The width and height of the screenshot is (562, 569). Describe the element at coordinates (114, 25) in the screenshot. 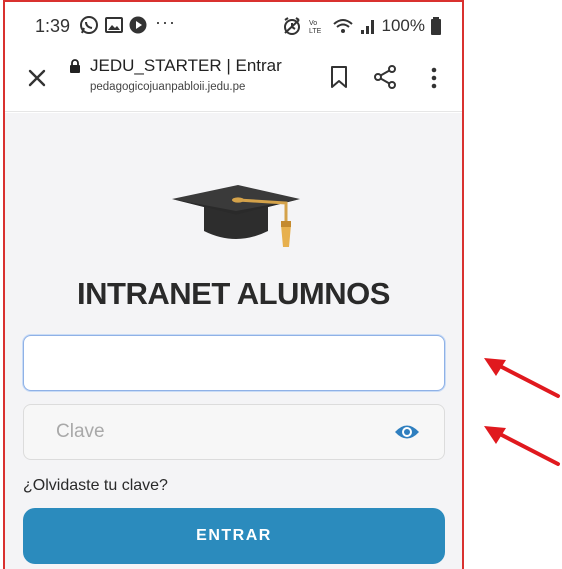

I see `gallery-icon` at that location.